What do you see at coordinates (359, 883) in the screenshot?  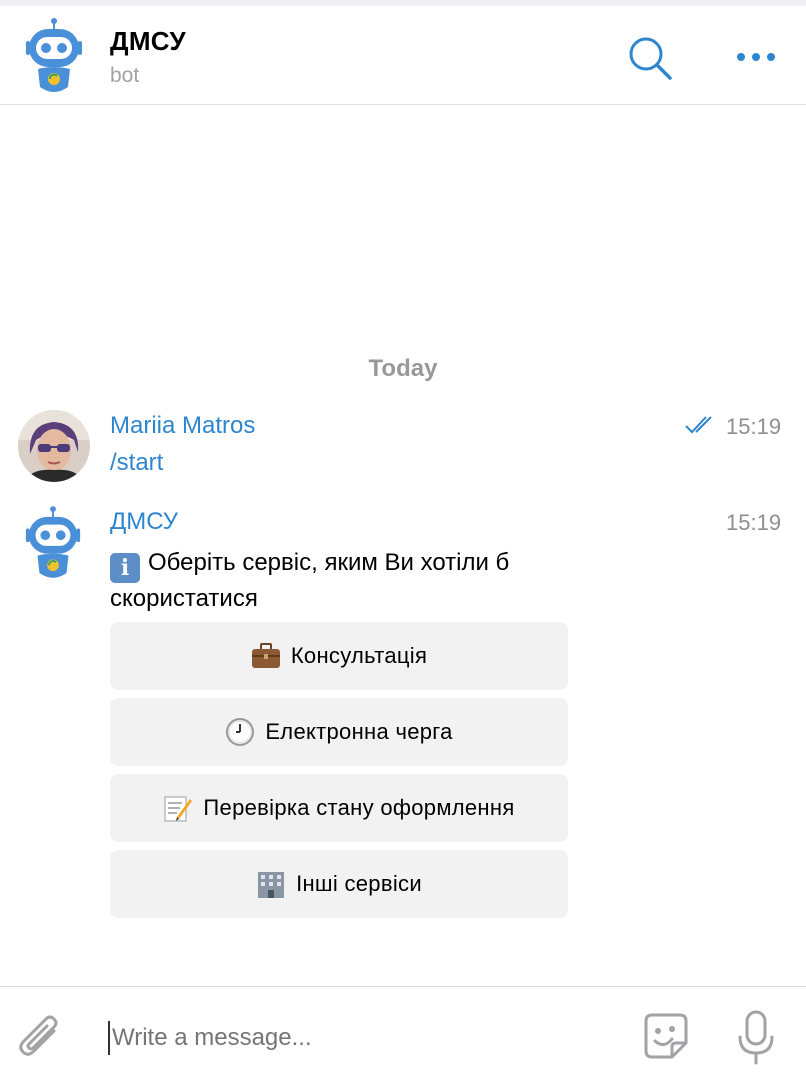 I see `keyboard-button-label: Інші сервіси` at bounding box center [359, 883].